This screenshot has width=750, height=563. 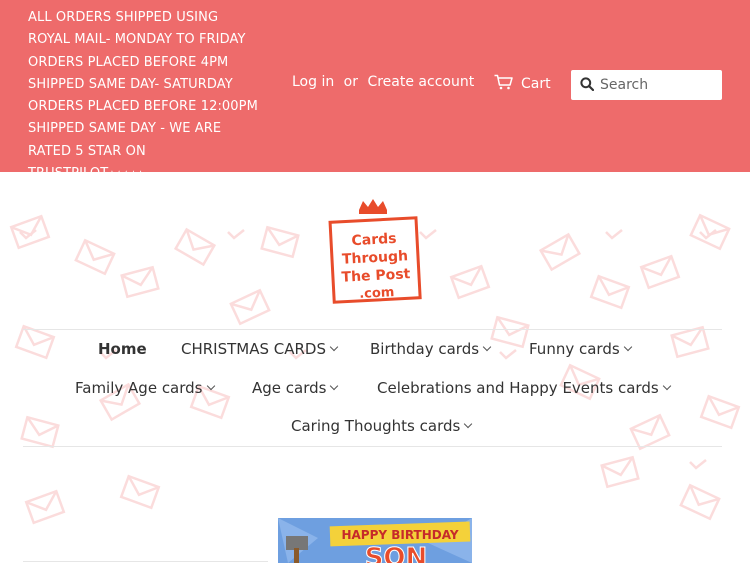 What do you see at coordinates (373, 204) in the screenshot?
I see `crown-icon` at bounding box center [373, 204].